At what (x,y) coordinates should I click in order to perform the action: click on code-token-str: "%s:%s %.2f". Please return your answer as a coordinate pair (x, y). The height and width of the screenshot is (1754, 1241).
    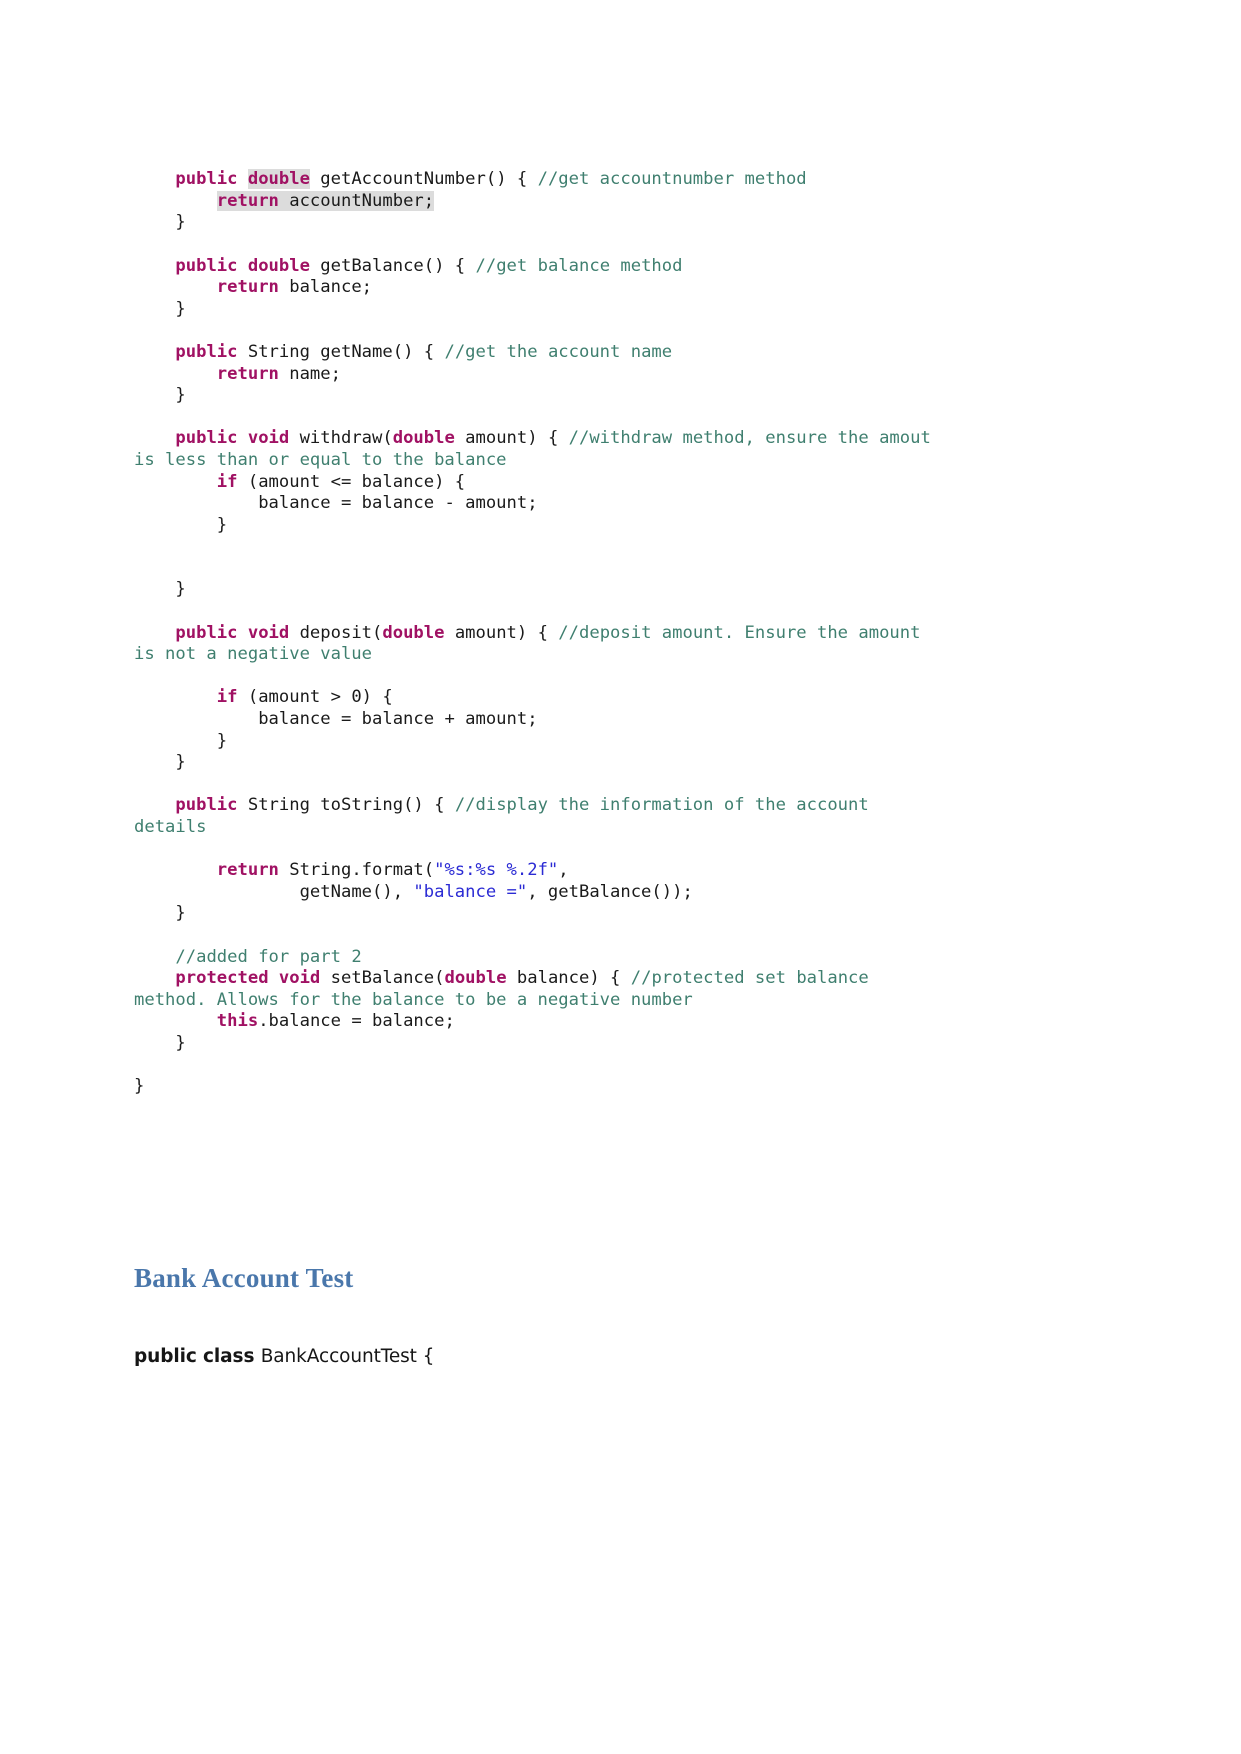
    Looking at the image, I should click on (496, 870).